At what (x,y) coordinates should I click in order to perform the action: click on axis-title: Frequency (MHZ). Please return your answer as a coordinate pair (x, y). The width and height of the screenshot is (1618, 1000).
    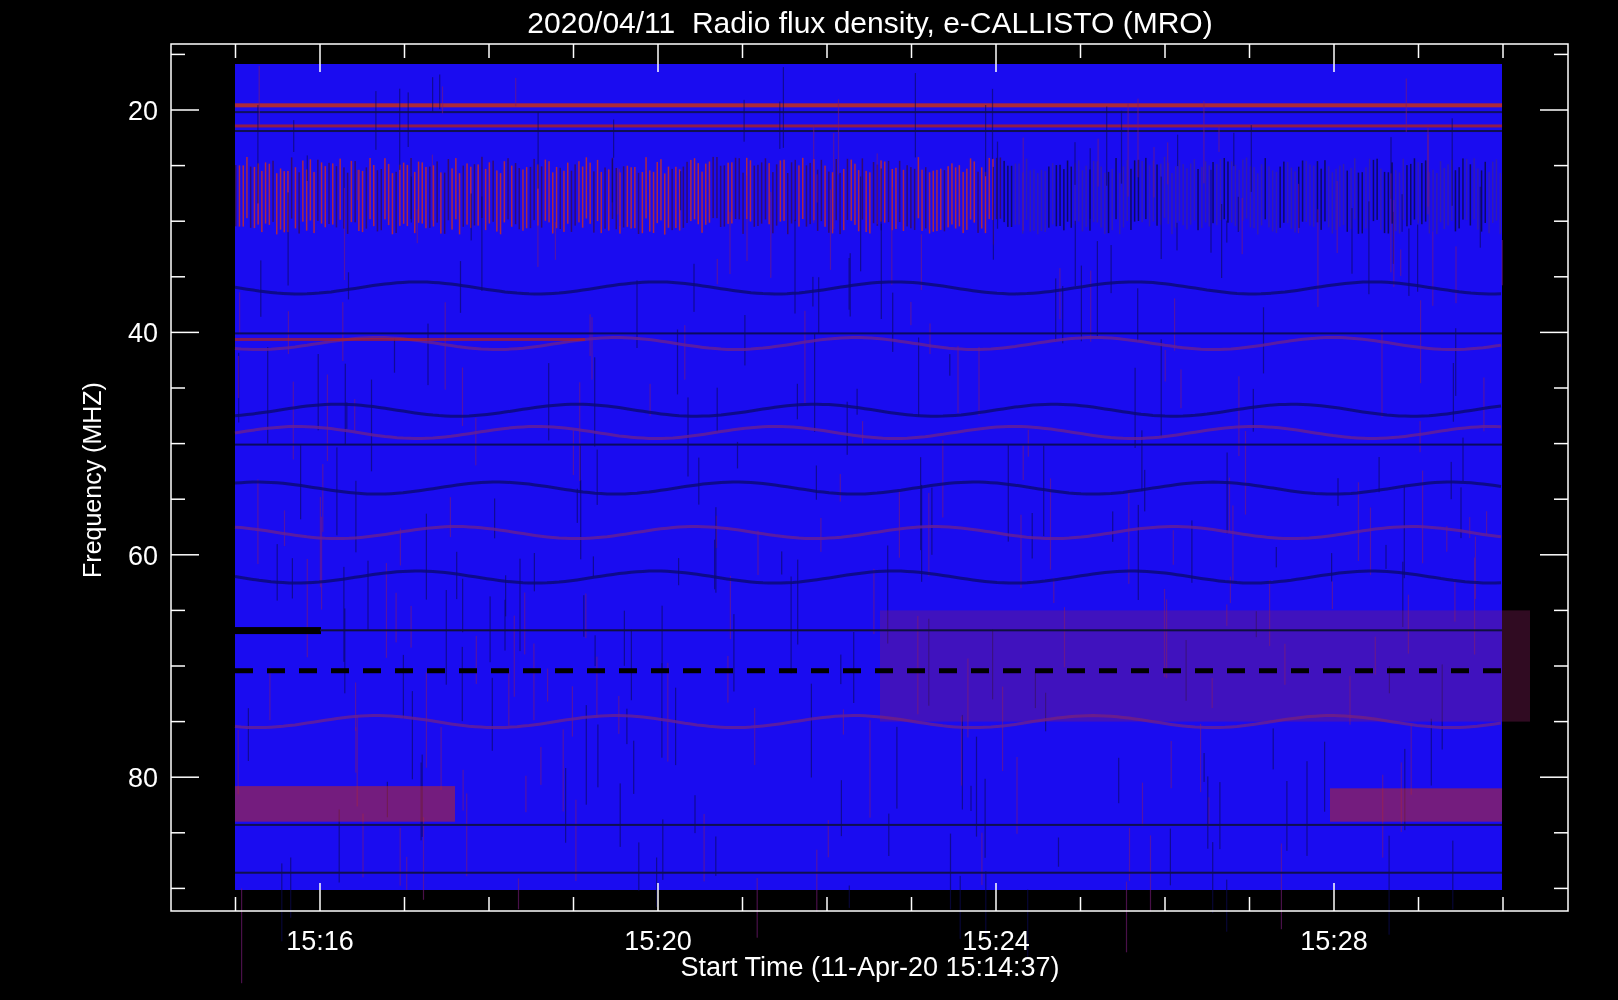
    Looking at the image, I should click on (92, 480).